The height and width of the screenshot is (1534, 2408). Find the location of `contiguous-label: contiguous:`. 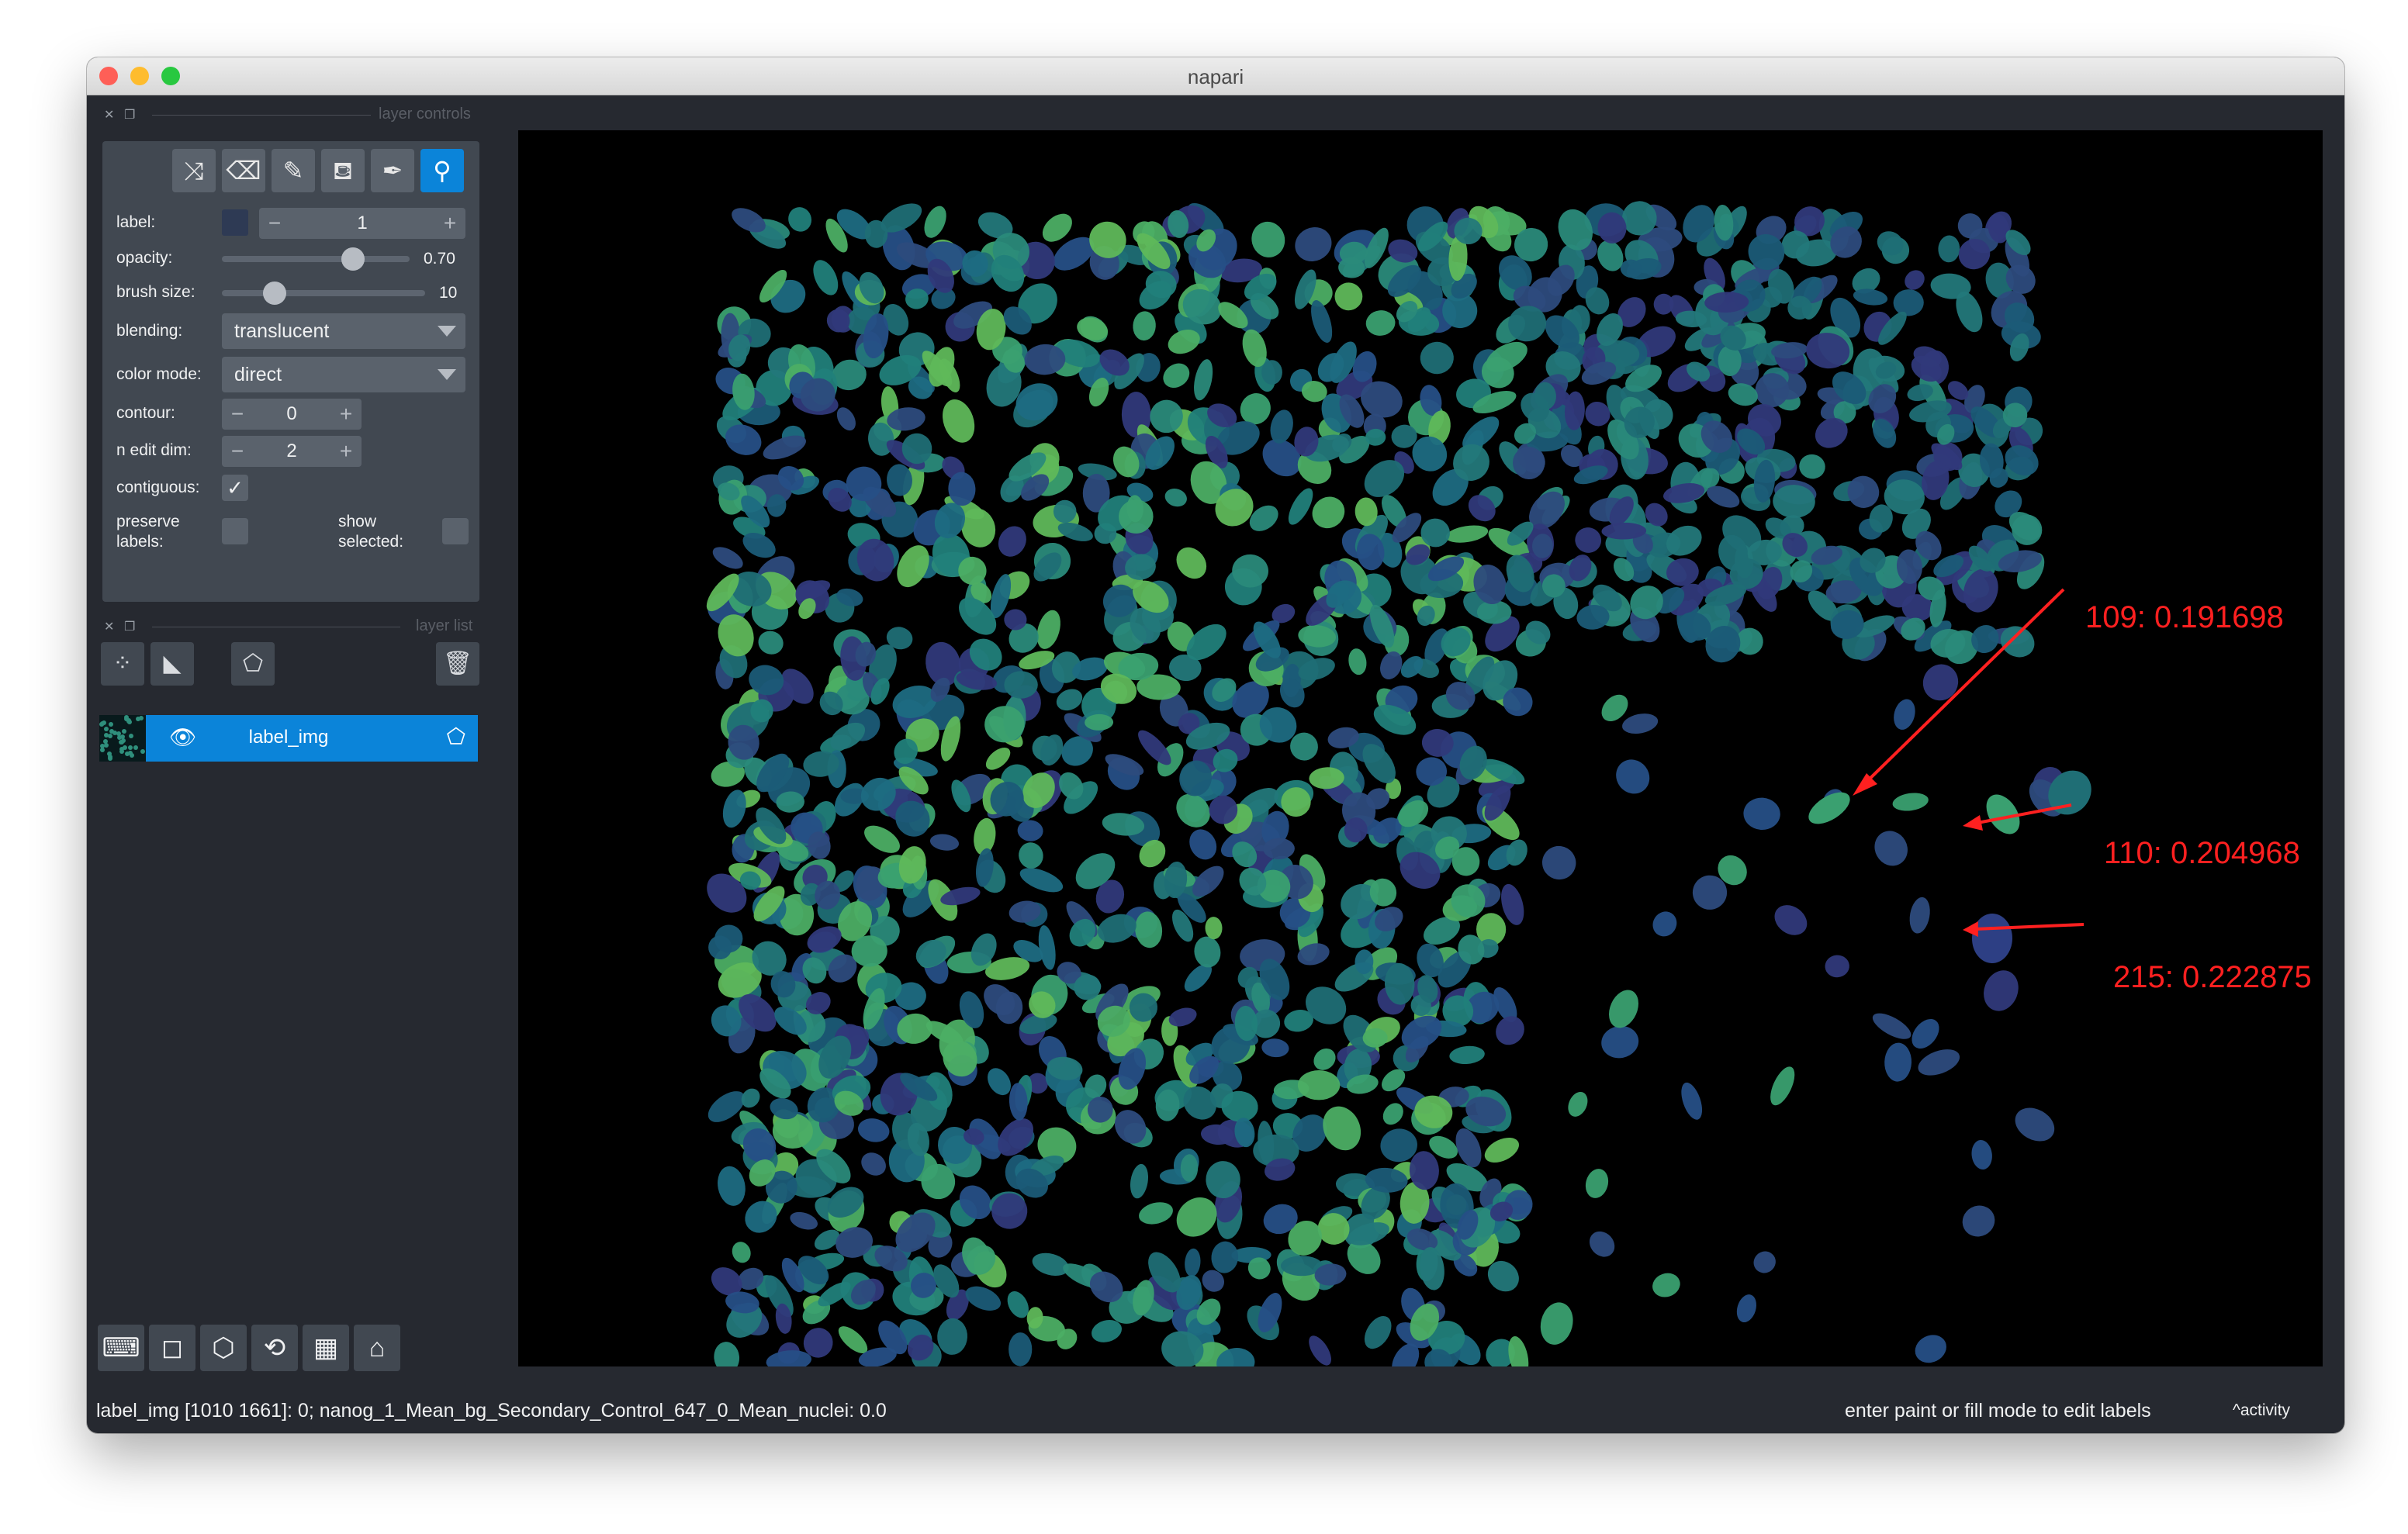

contiguous-label: contiguous: is located at coordinates (158, 487).